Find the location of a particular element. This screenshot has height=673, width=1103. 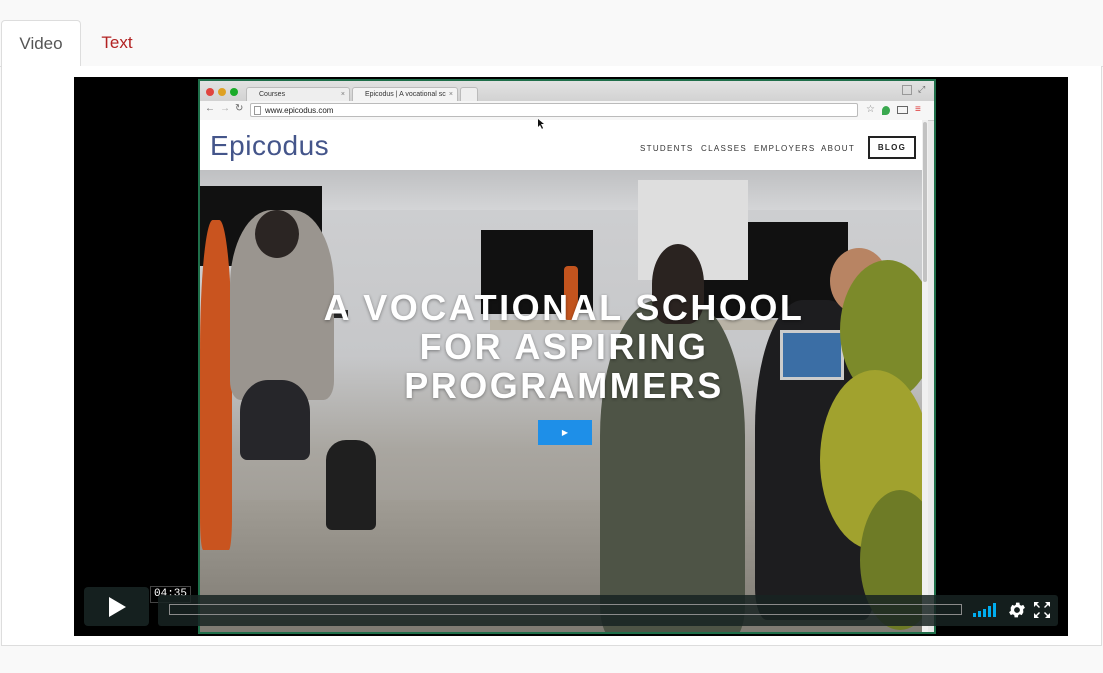

close-dot-icon is located at coordinates (210, 92).